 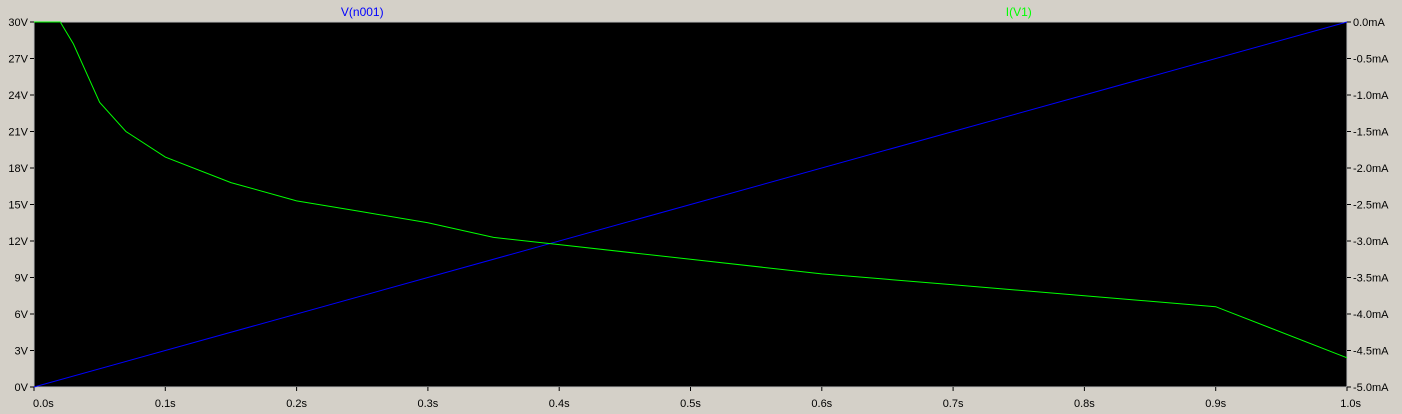 What do you see at coordinates (1371, 60) in the screenshot?
I see `y-right-tick-label: -0.5mA` at bounding box center [1371, 60].